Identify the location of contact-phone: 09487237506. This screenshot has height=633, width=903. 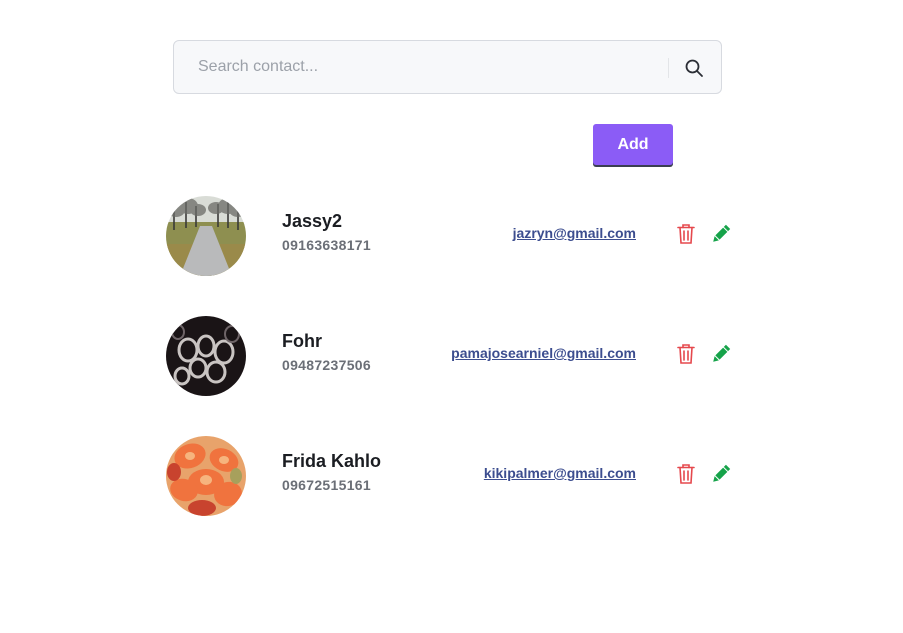
(326, 365).